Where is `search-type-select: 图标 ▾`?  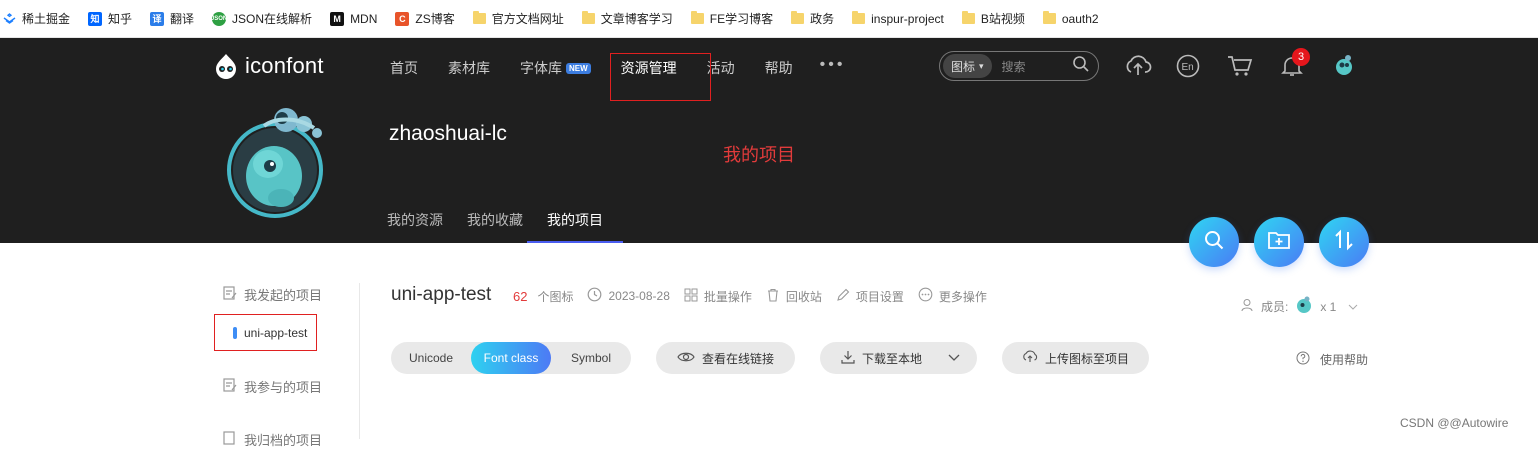 search-type-select: 图标 ▾ is located at coordinates (967, 66).